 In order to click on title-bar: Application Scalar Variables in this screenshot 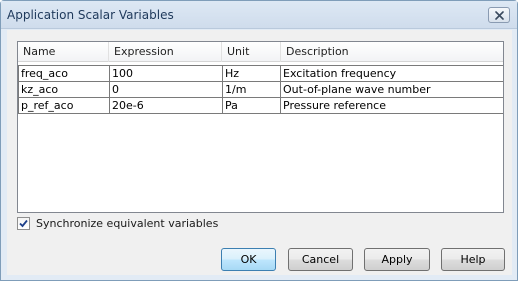, I will do `click(259, 15)`.